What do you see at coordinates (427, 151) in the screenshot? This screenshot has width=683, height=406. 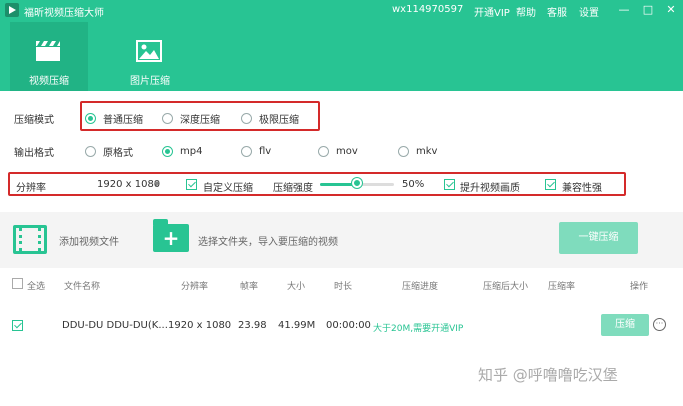 I see `radio-label: mkv` at bounding box center [427, 151].